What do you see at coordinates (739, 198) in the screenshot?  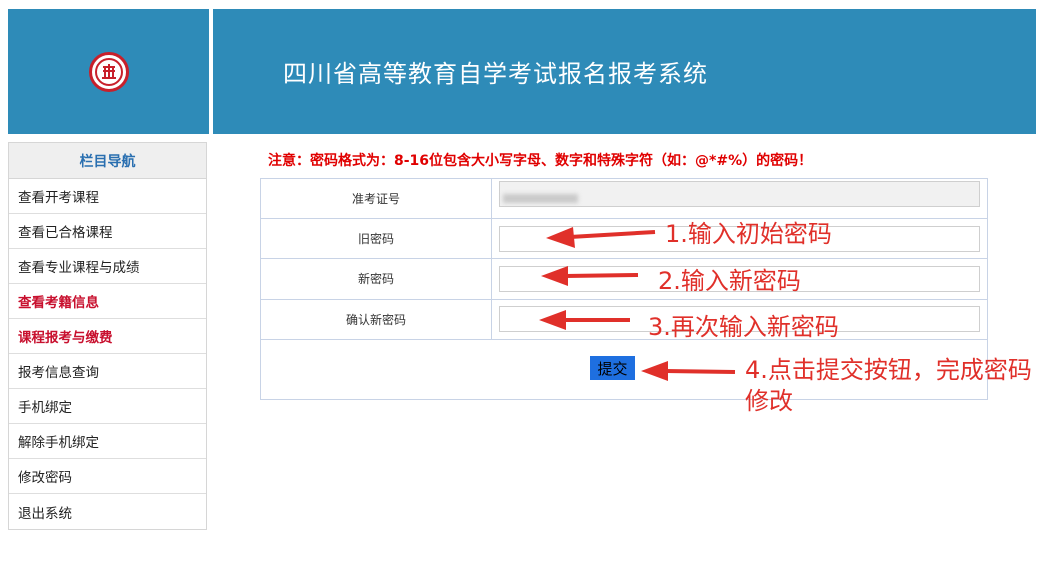 I see `exam-id-cell` at bounding box center [739, 198].